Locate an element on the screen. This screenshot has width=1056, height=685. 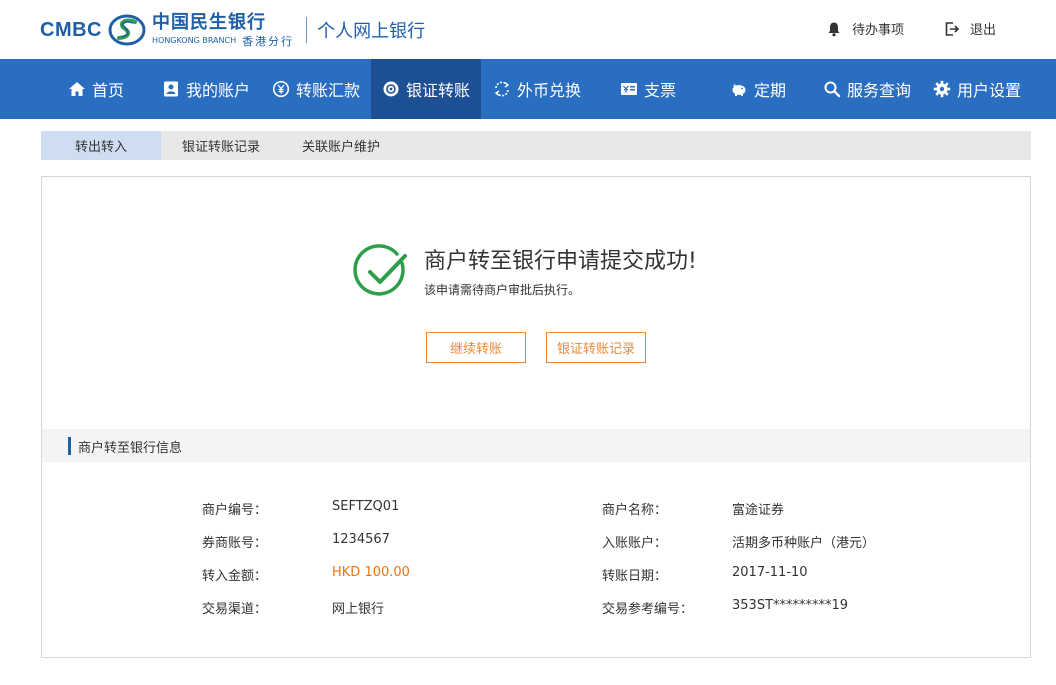
section-accent-bar is located at coordinates (69, 446).